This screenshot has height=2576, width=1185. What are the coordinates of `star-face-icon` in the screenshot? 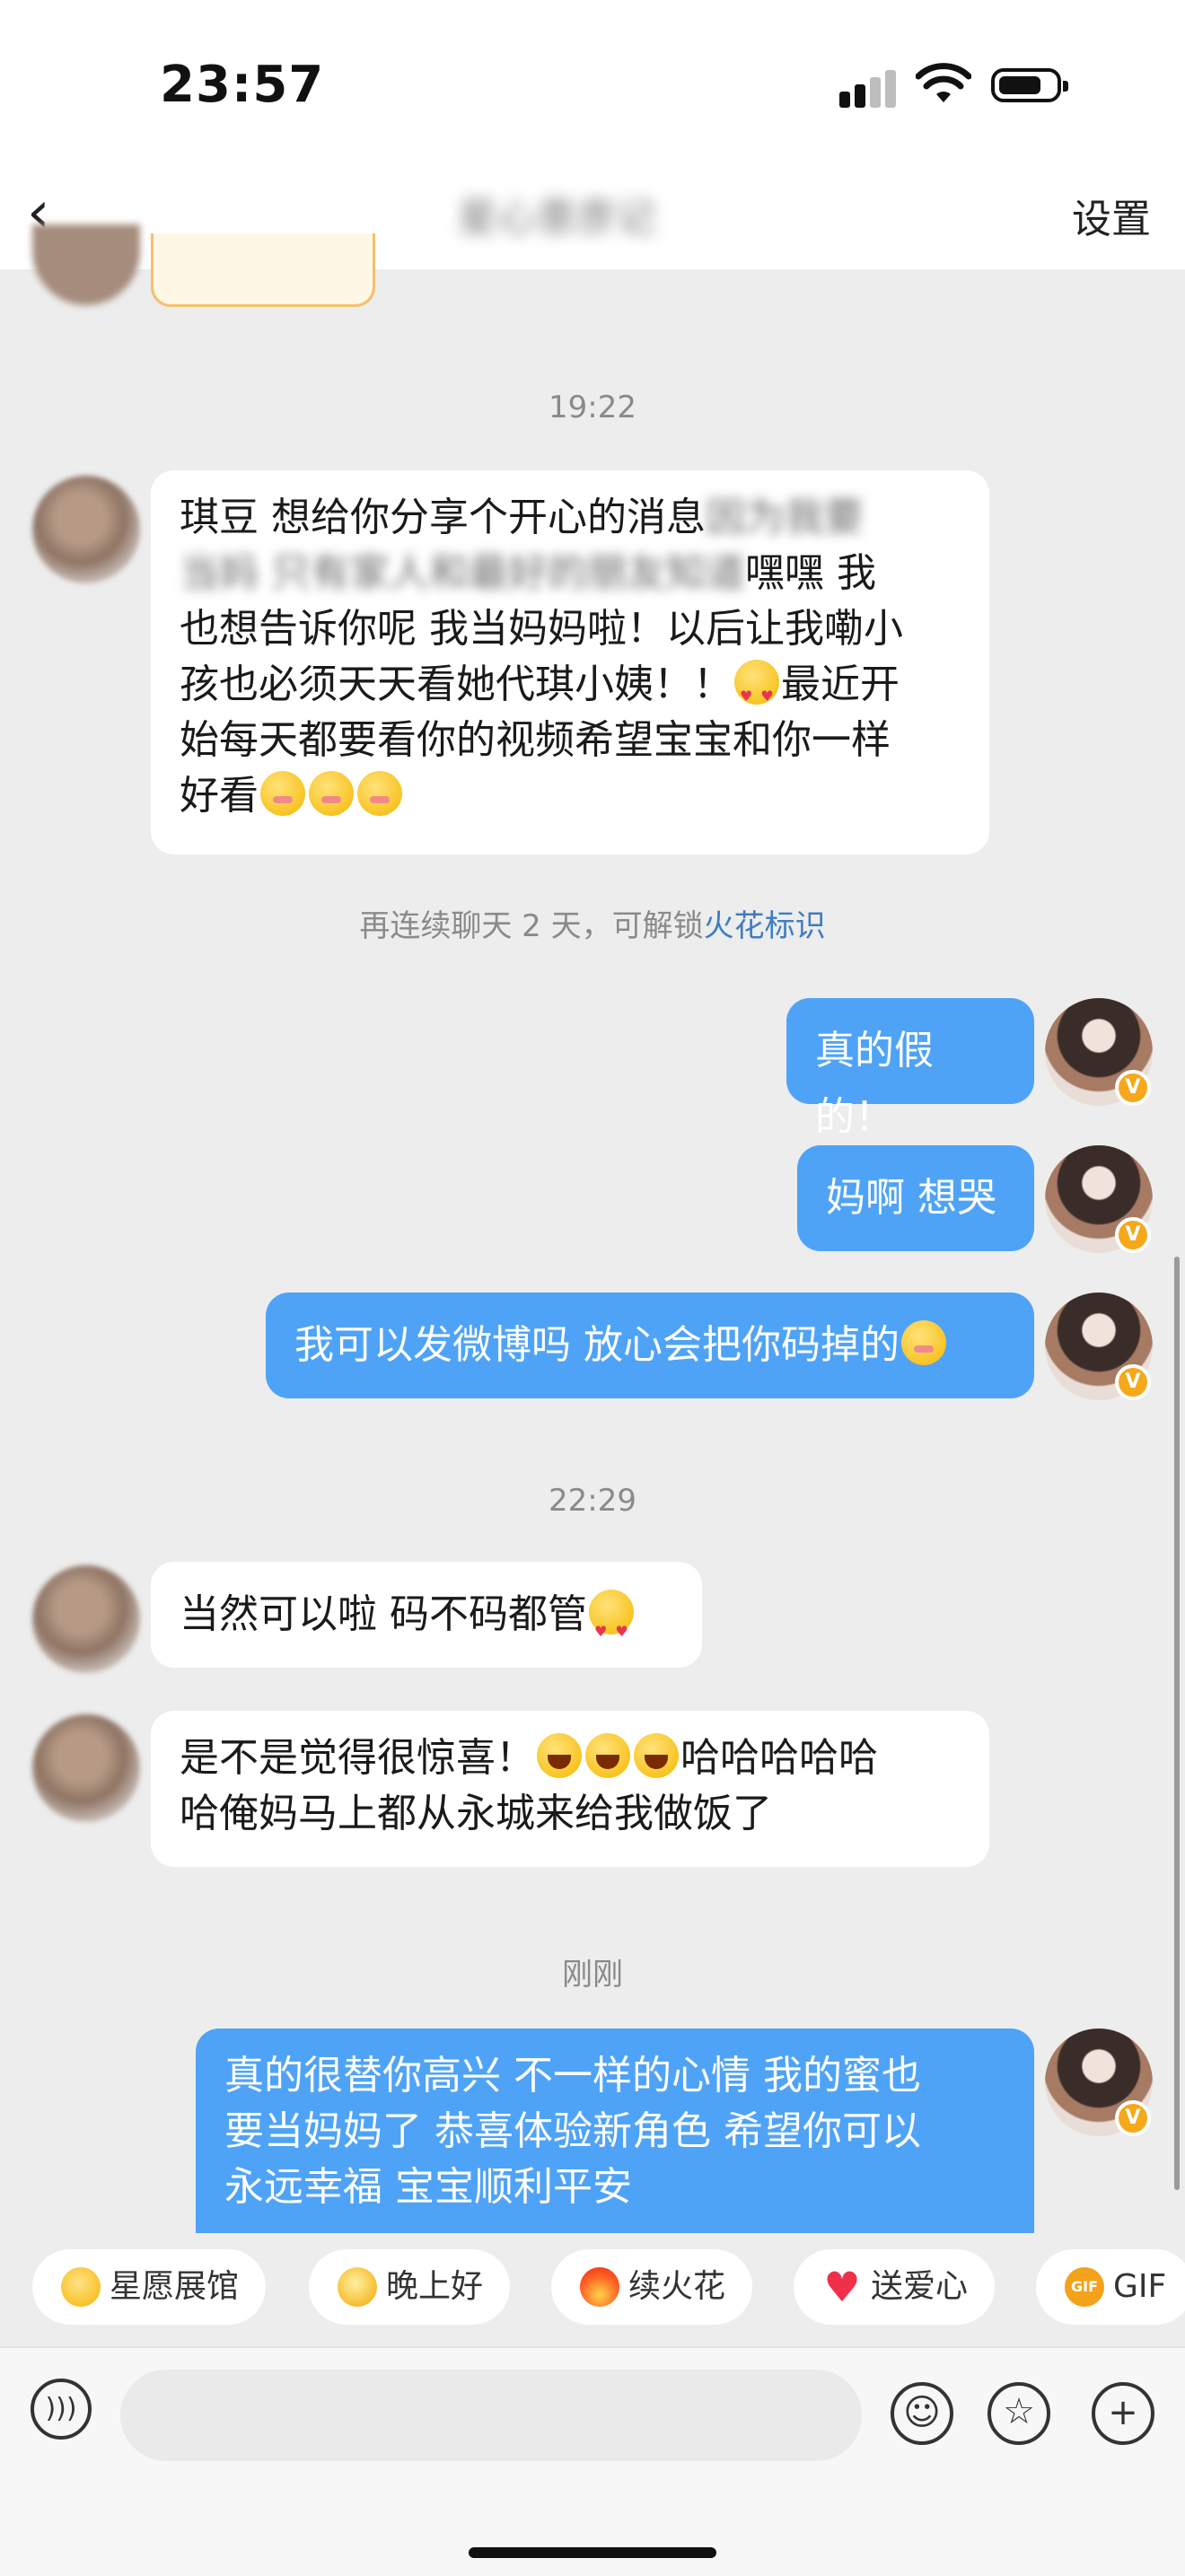 It's located at (357, 2287).